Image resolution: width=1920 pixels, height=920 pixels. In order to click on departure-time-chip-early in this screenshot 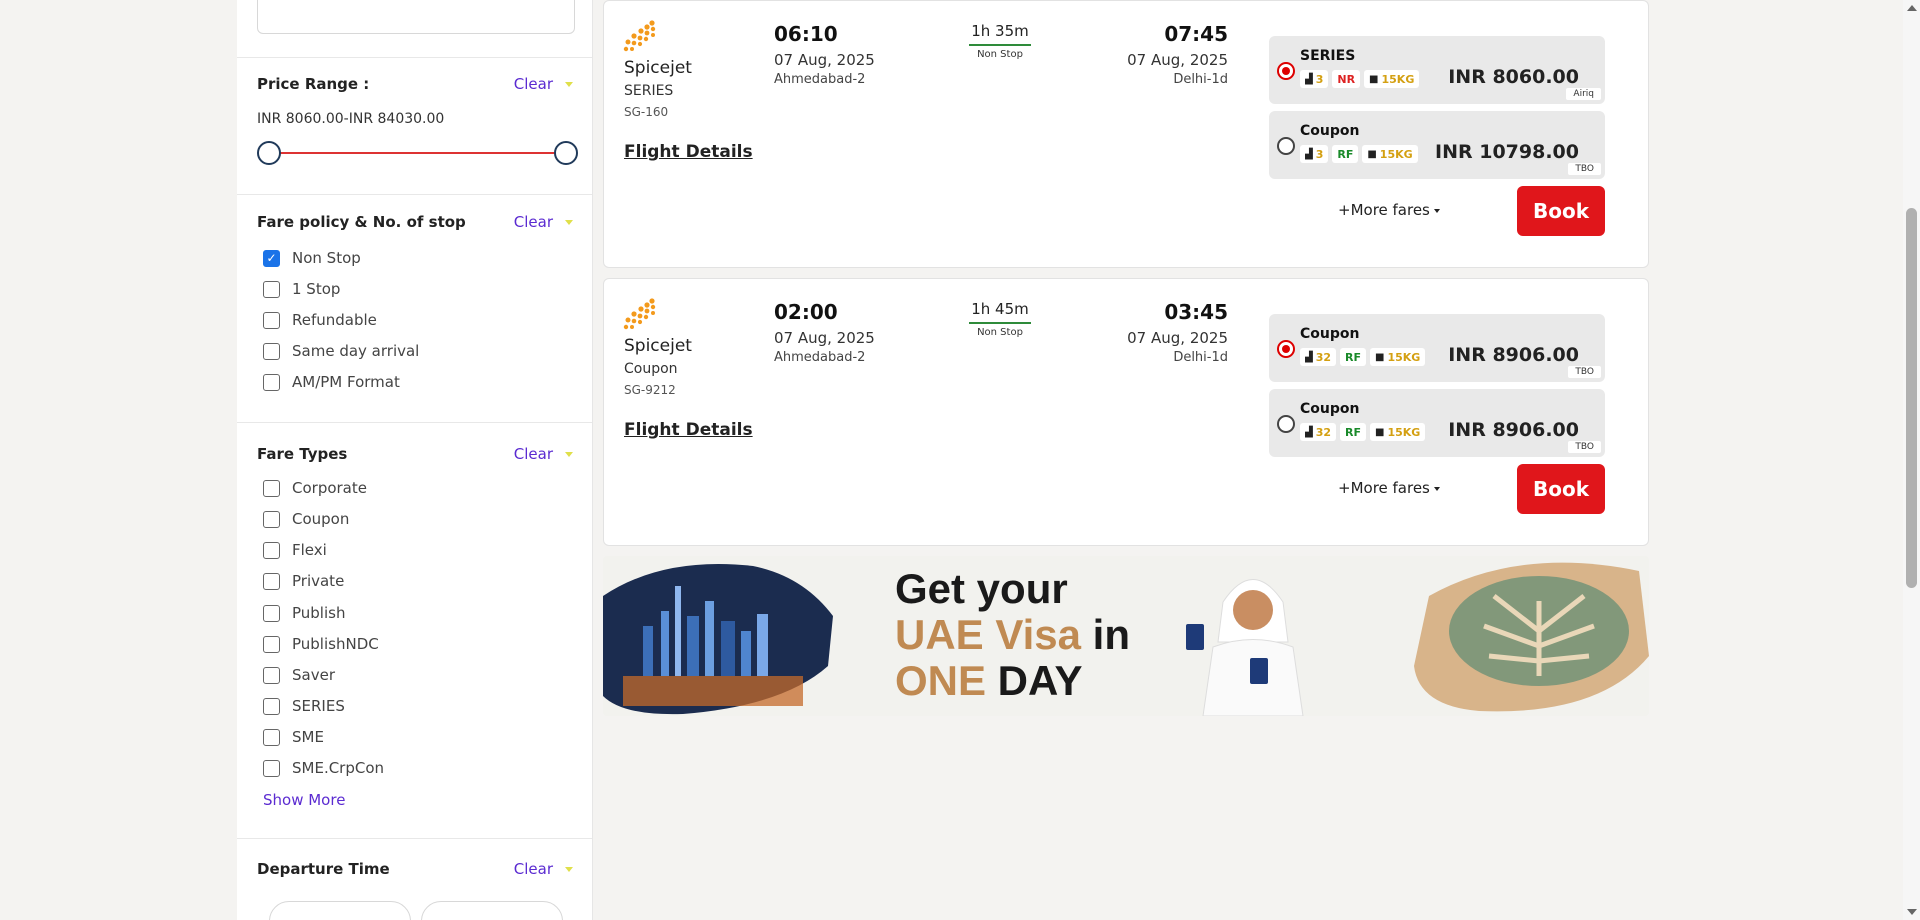, I will do `click(340, 910)`.